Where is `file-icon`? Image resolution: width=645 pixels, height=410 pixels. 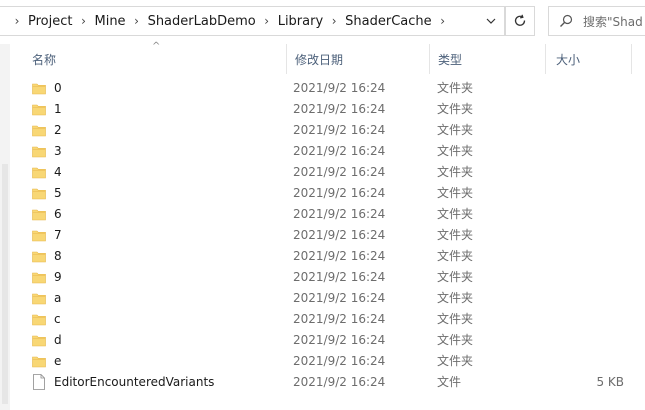
file-icon is located at coordinates (39, 381).